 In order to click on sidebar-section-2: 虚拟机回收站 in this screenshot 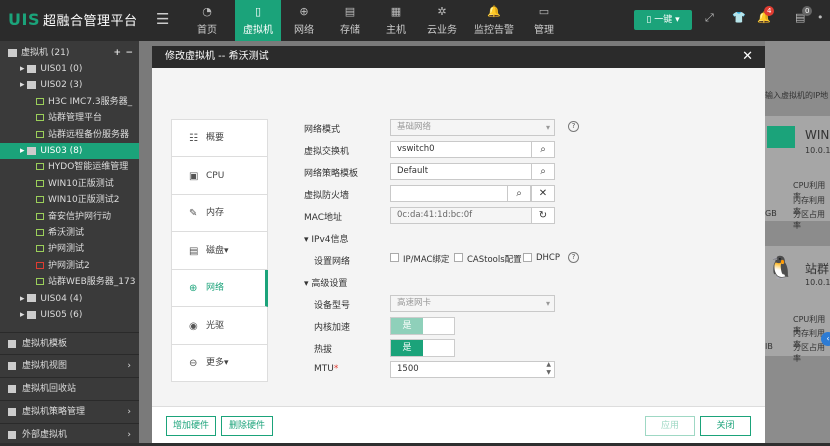, I will do `click(69, 388)`.